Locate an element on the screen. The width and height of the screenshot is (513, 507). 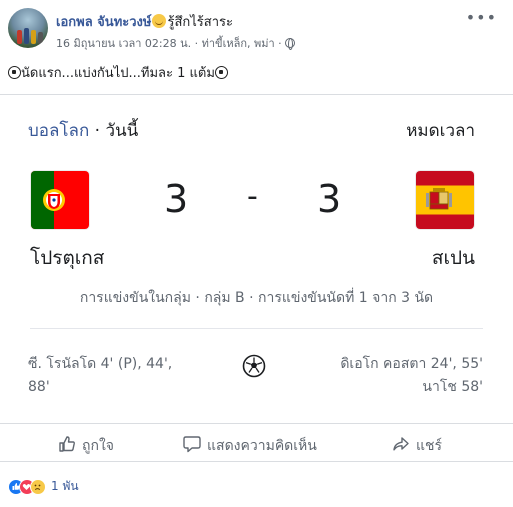
more-options-button: ••• is located at coordinates (481, 17).